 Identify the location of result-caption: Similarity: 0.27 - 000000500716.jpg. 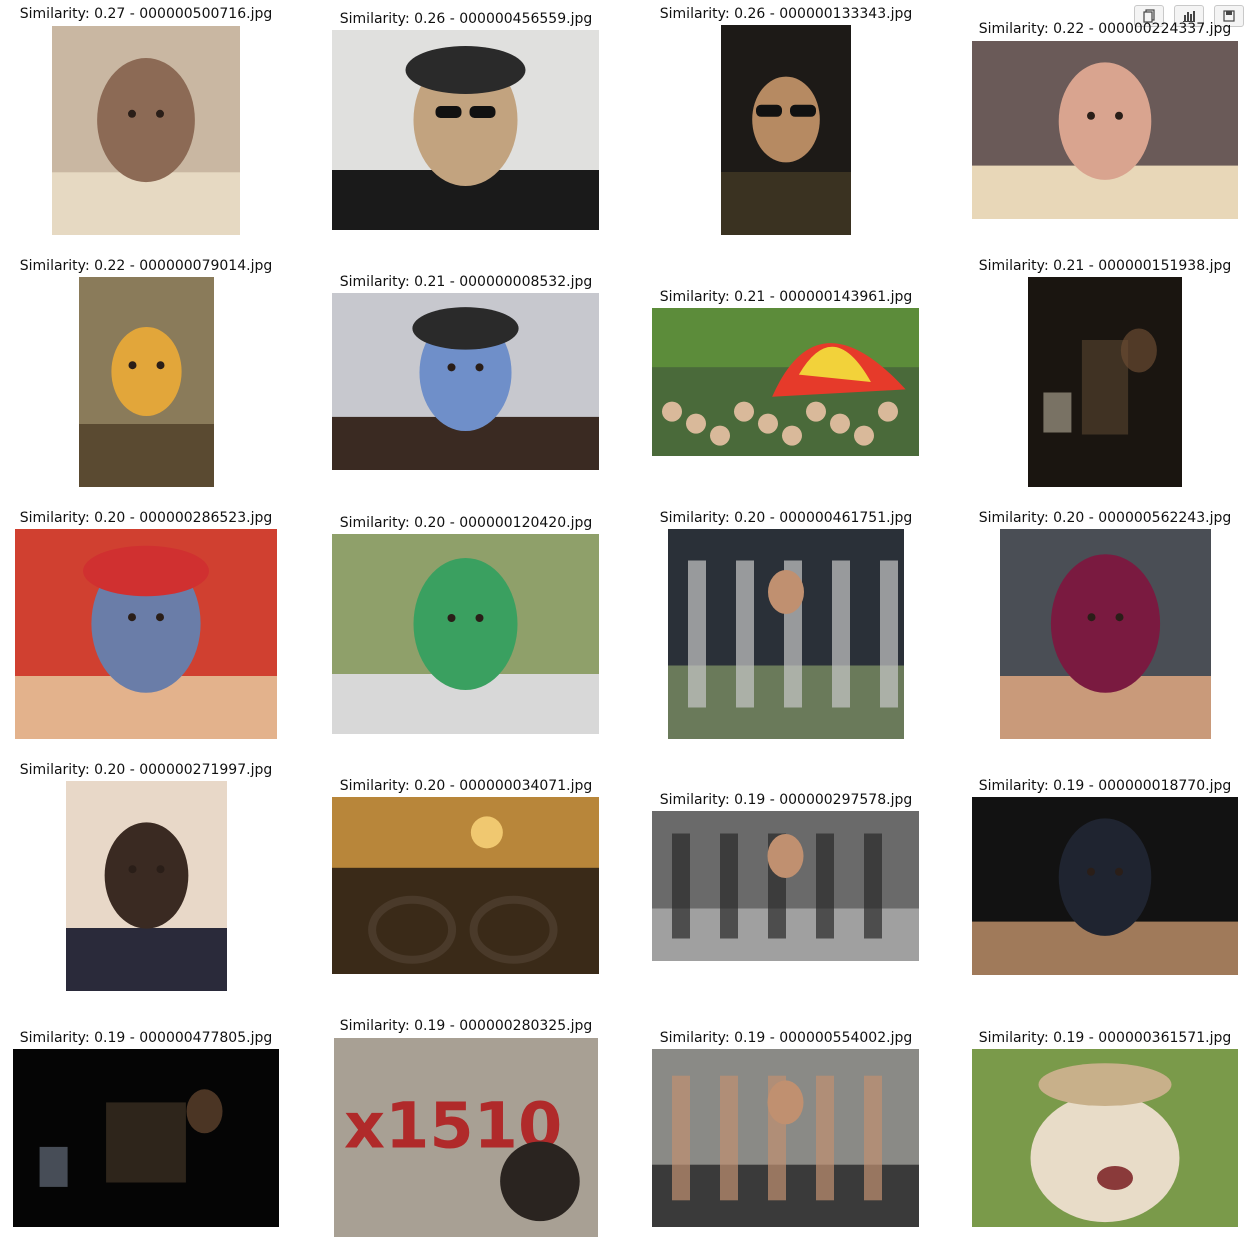
(146, 14).